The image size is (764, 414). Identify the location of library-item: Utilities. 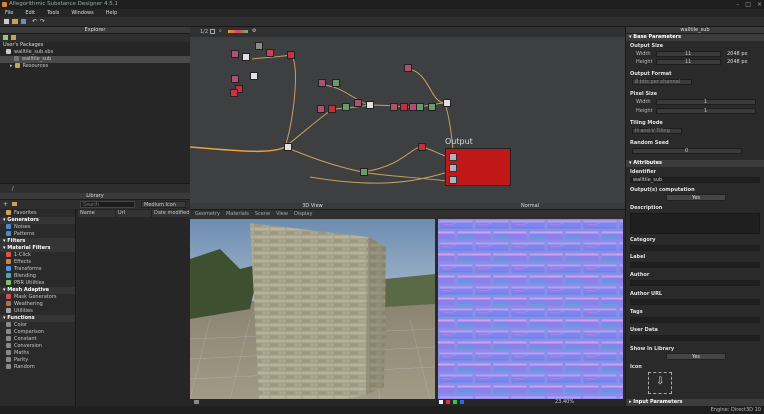
(37, 311).